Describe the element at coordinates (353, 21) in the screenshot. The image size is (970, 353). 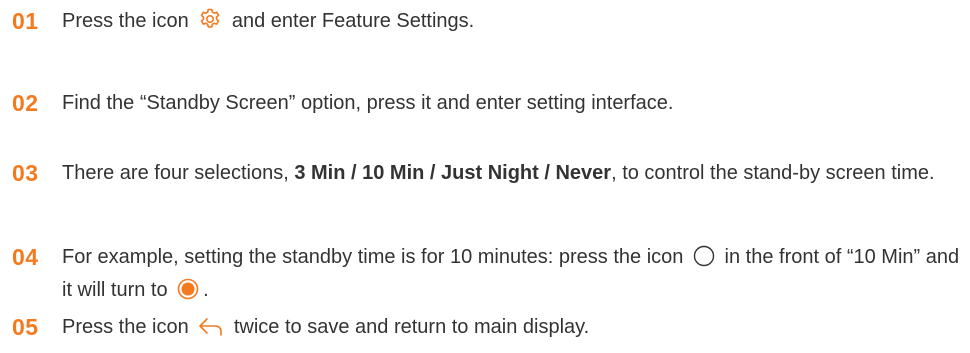
I see `step-text-after: and enter Feature Settings.` at that location.